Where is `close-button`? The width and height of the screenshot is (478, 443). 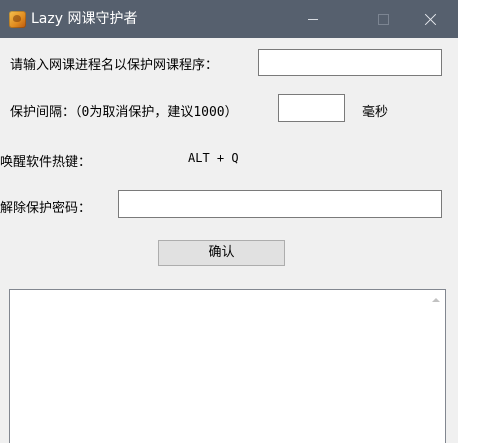 close-button is located at coordinates (431, 19).